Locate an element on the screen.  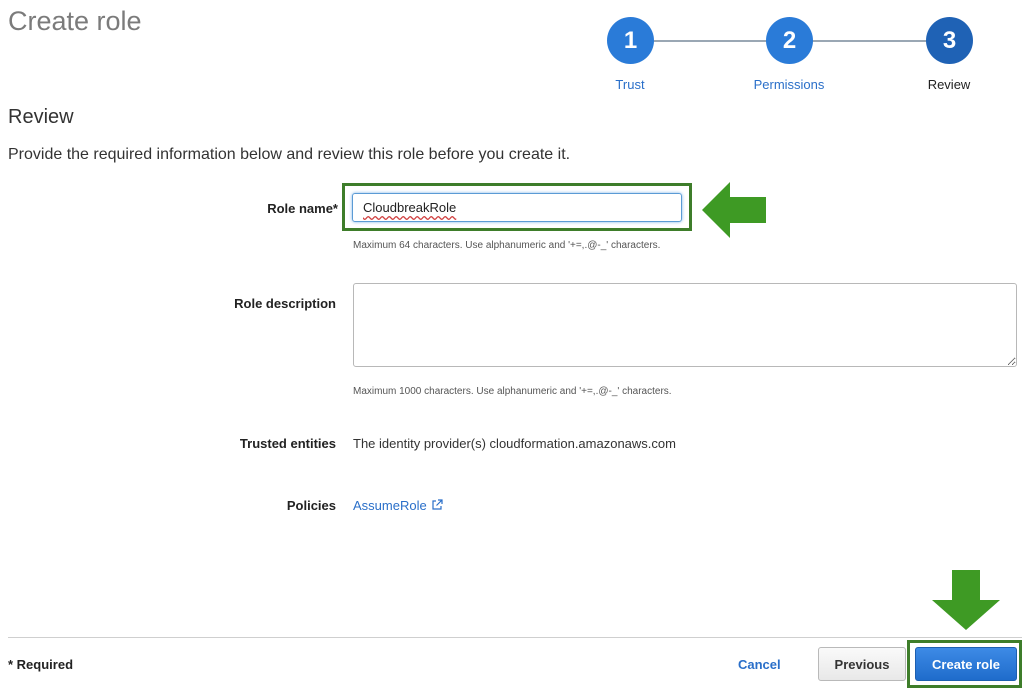
step-3-circle: 3 is located at coordinates (949, 40).